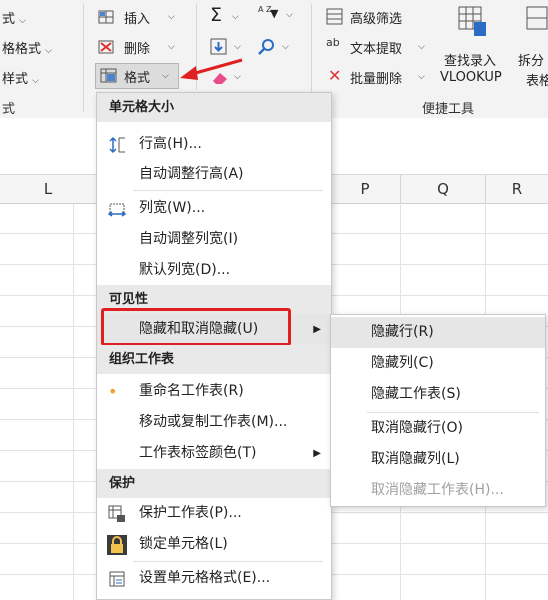 The height and width of the screenshot is (600, 548). Describe the element at coordinates (533, 46) in the screenshot. I see `split-table-button: 拆分 表格` at that location.